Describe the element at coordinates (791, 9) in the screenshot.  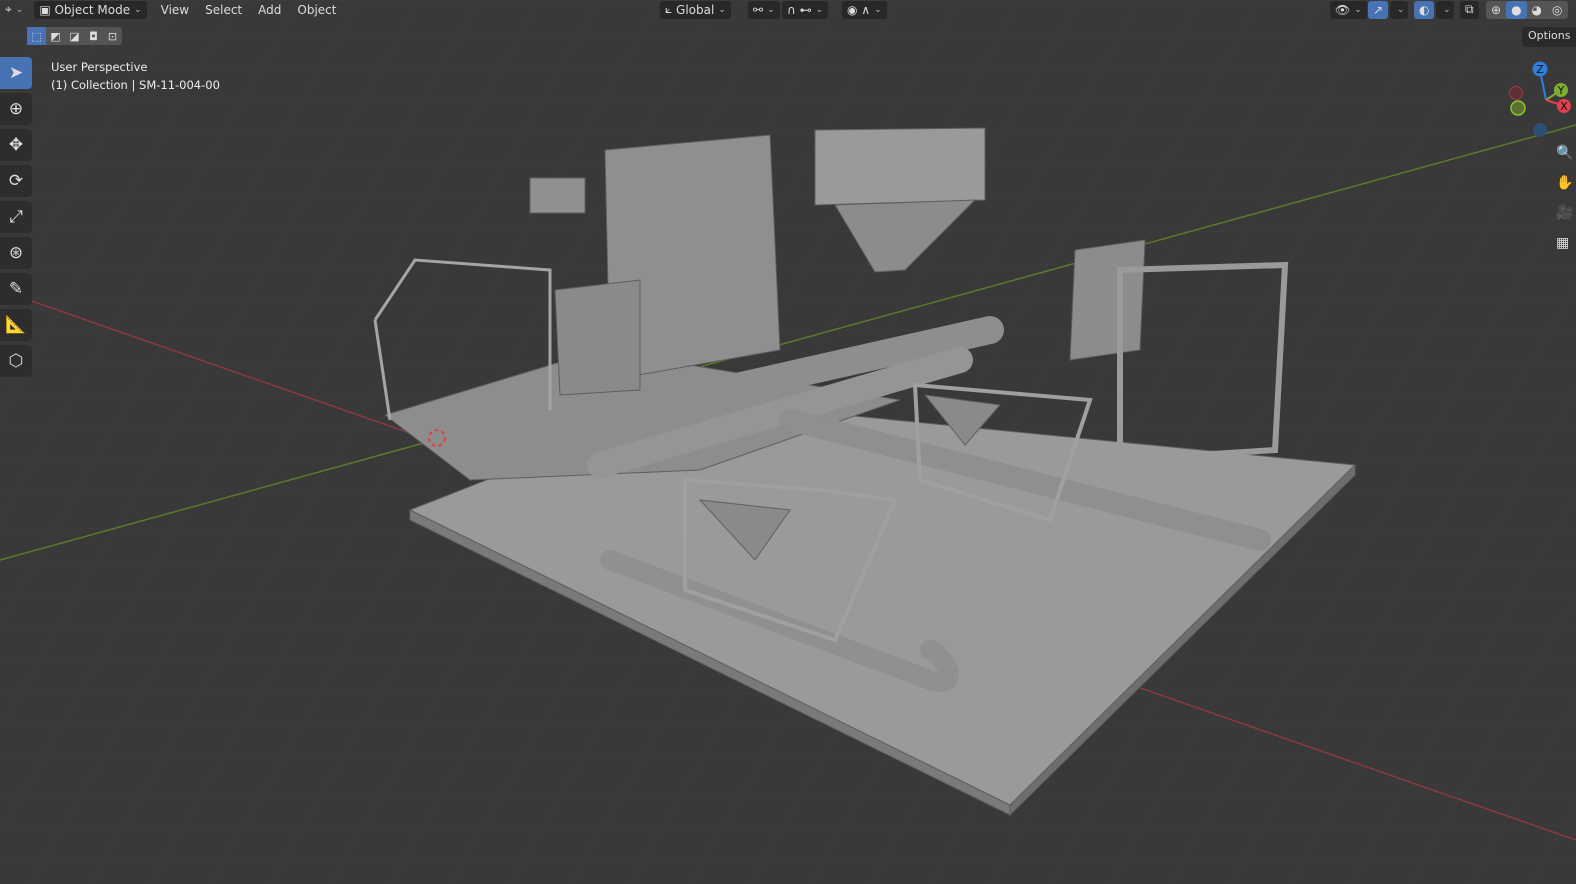
I see `magnet-icon: ∩` at that location.